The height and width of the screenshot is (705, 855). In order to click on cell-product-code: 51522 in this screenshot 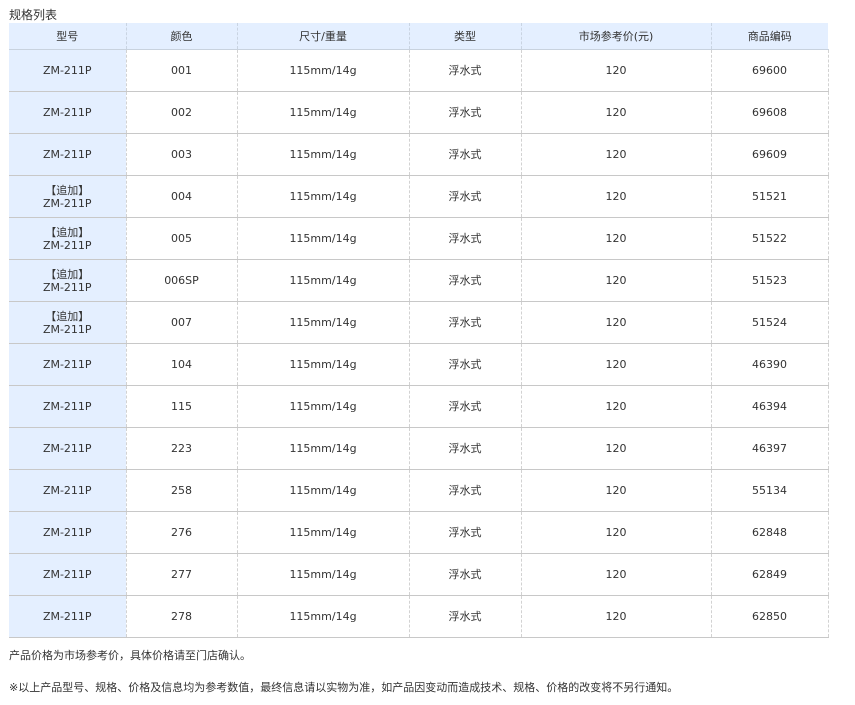, I will do `click(769, 238)`.